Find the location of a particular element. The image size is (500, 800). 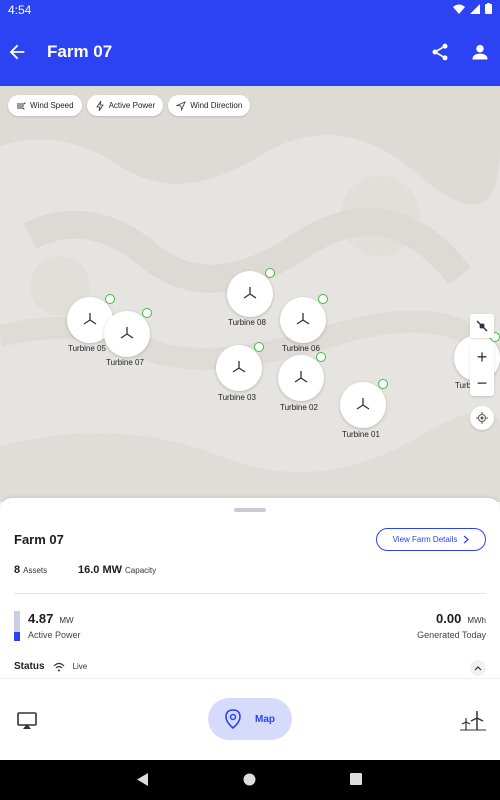

status-icons is located at coordinates (472, 8).